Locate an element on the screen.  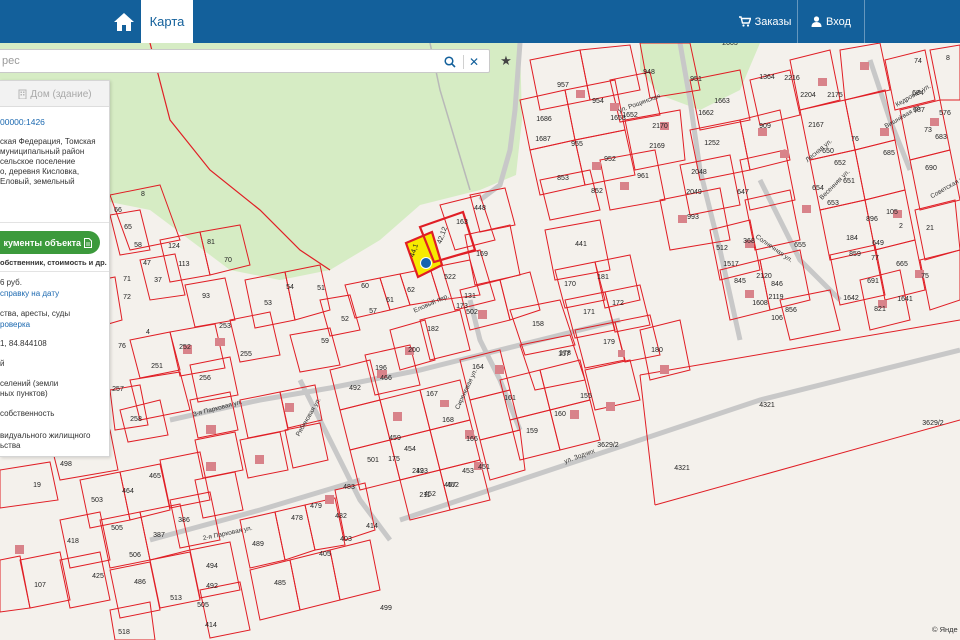
parcel-number-label: 909 is located at coordinates (765, 126).